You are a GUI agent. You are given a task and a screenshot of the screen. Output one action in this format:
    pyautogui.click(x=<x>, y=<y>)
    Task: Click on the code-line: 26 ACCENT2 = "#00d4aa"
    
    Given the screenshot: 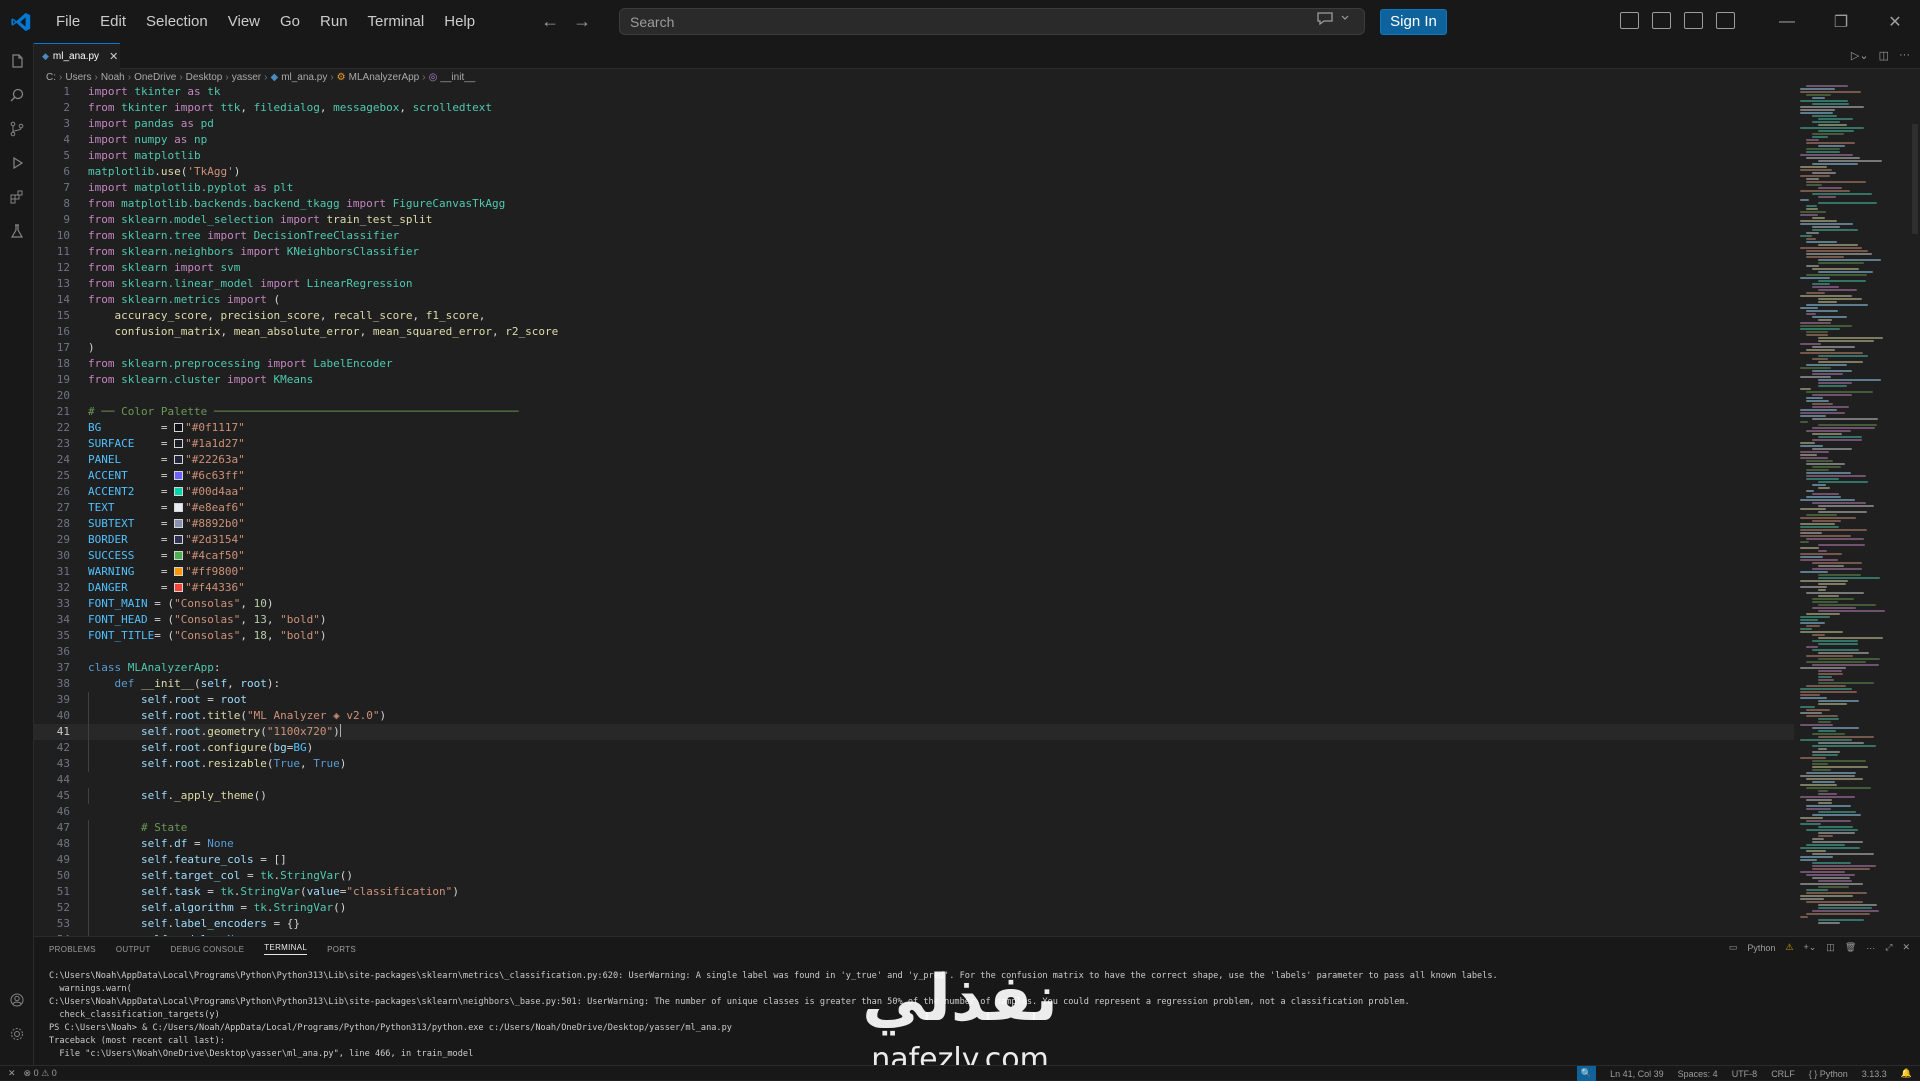 What is the action you would take?
    pyautogui.click(x=914, y=492)
    